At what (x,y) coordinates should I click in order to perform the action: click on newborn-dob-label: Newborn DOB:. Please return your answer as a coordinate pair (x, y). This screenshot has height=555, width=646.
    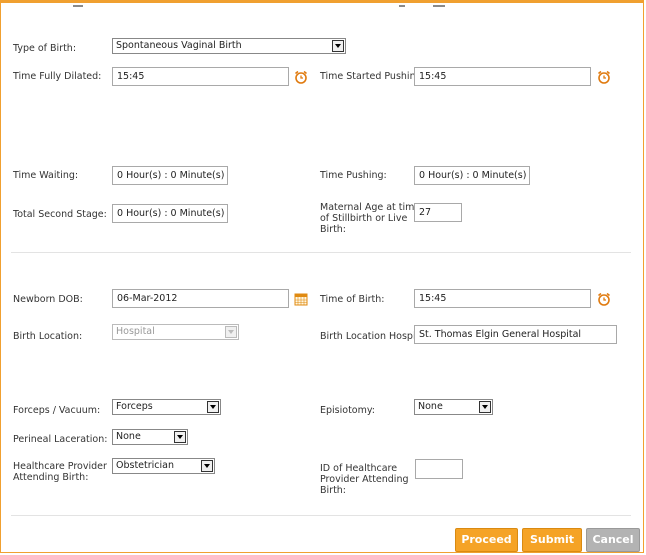
    Looking at the image, I should click on (48, 299).